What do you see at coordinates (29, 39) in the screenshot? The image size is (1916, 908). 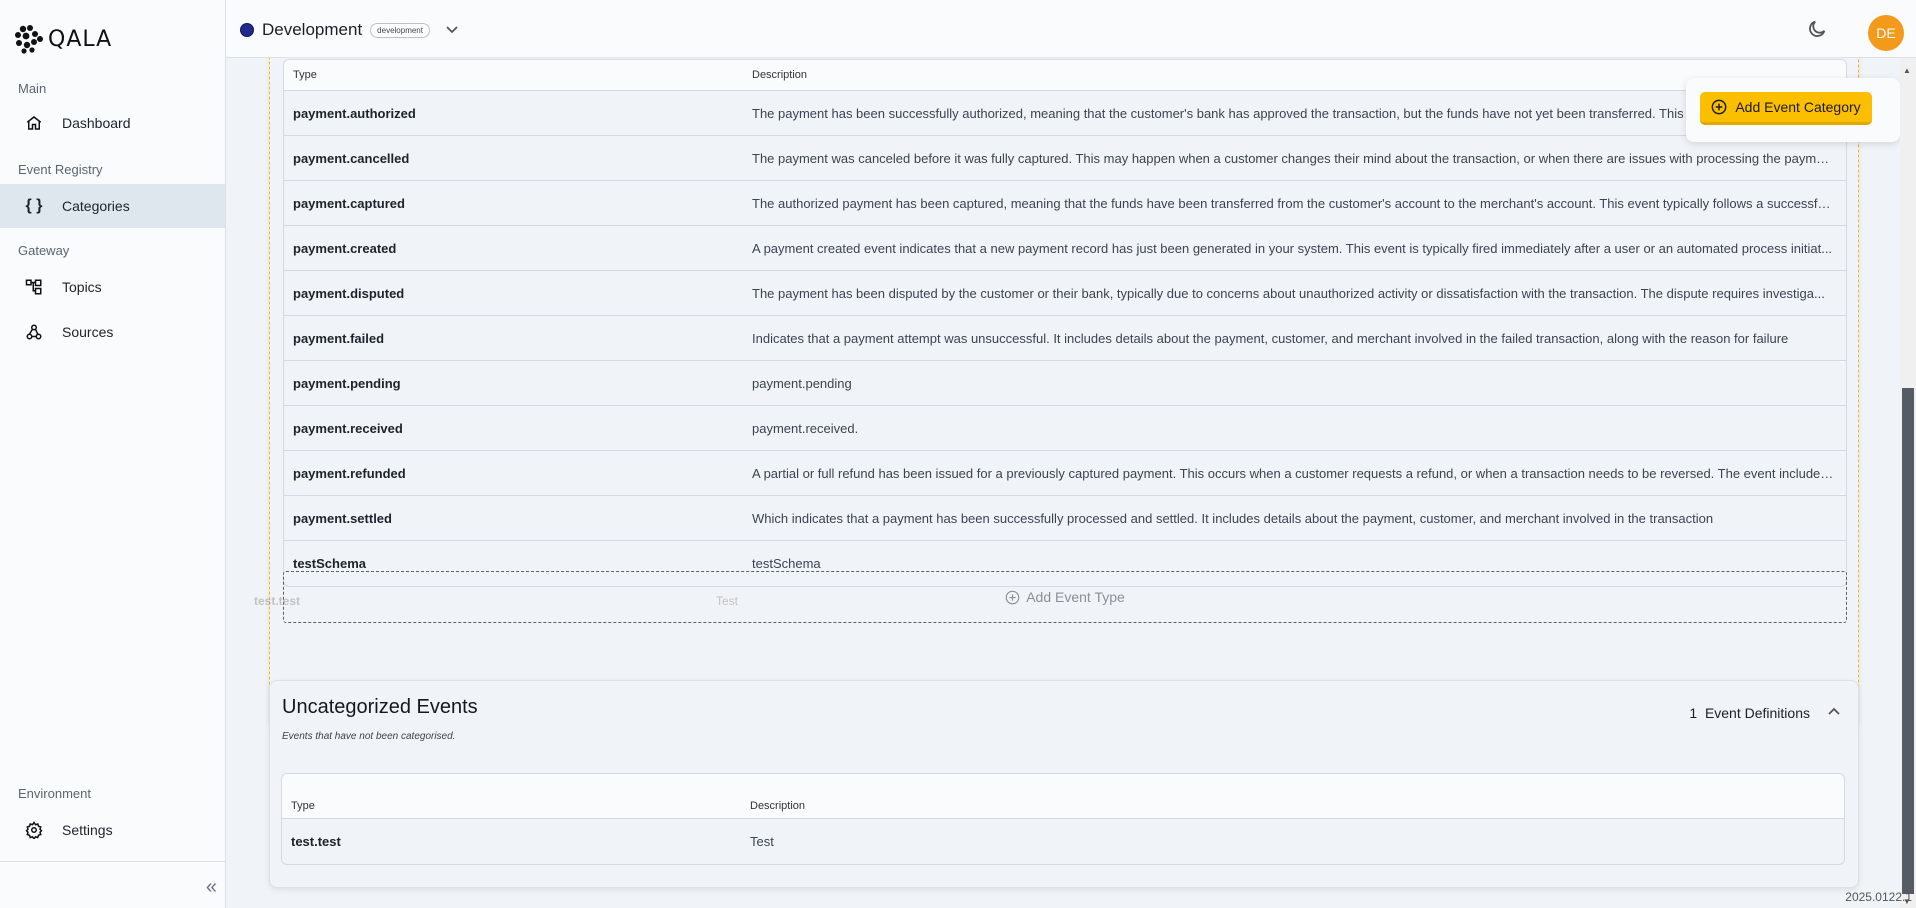 I see `qala-logo-icon` at bounding box center [29, 39].